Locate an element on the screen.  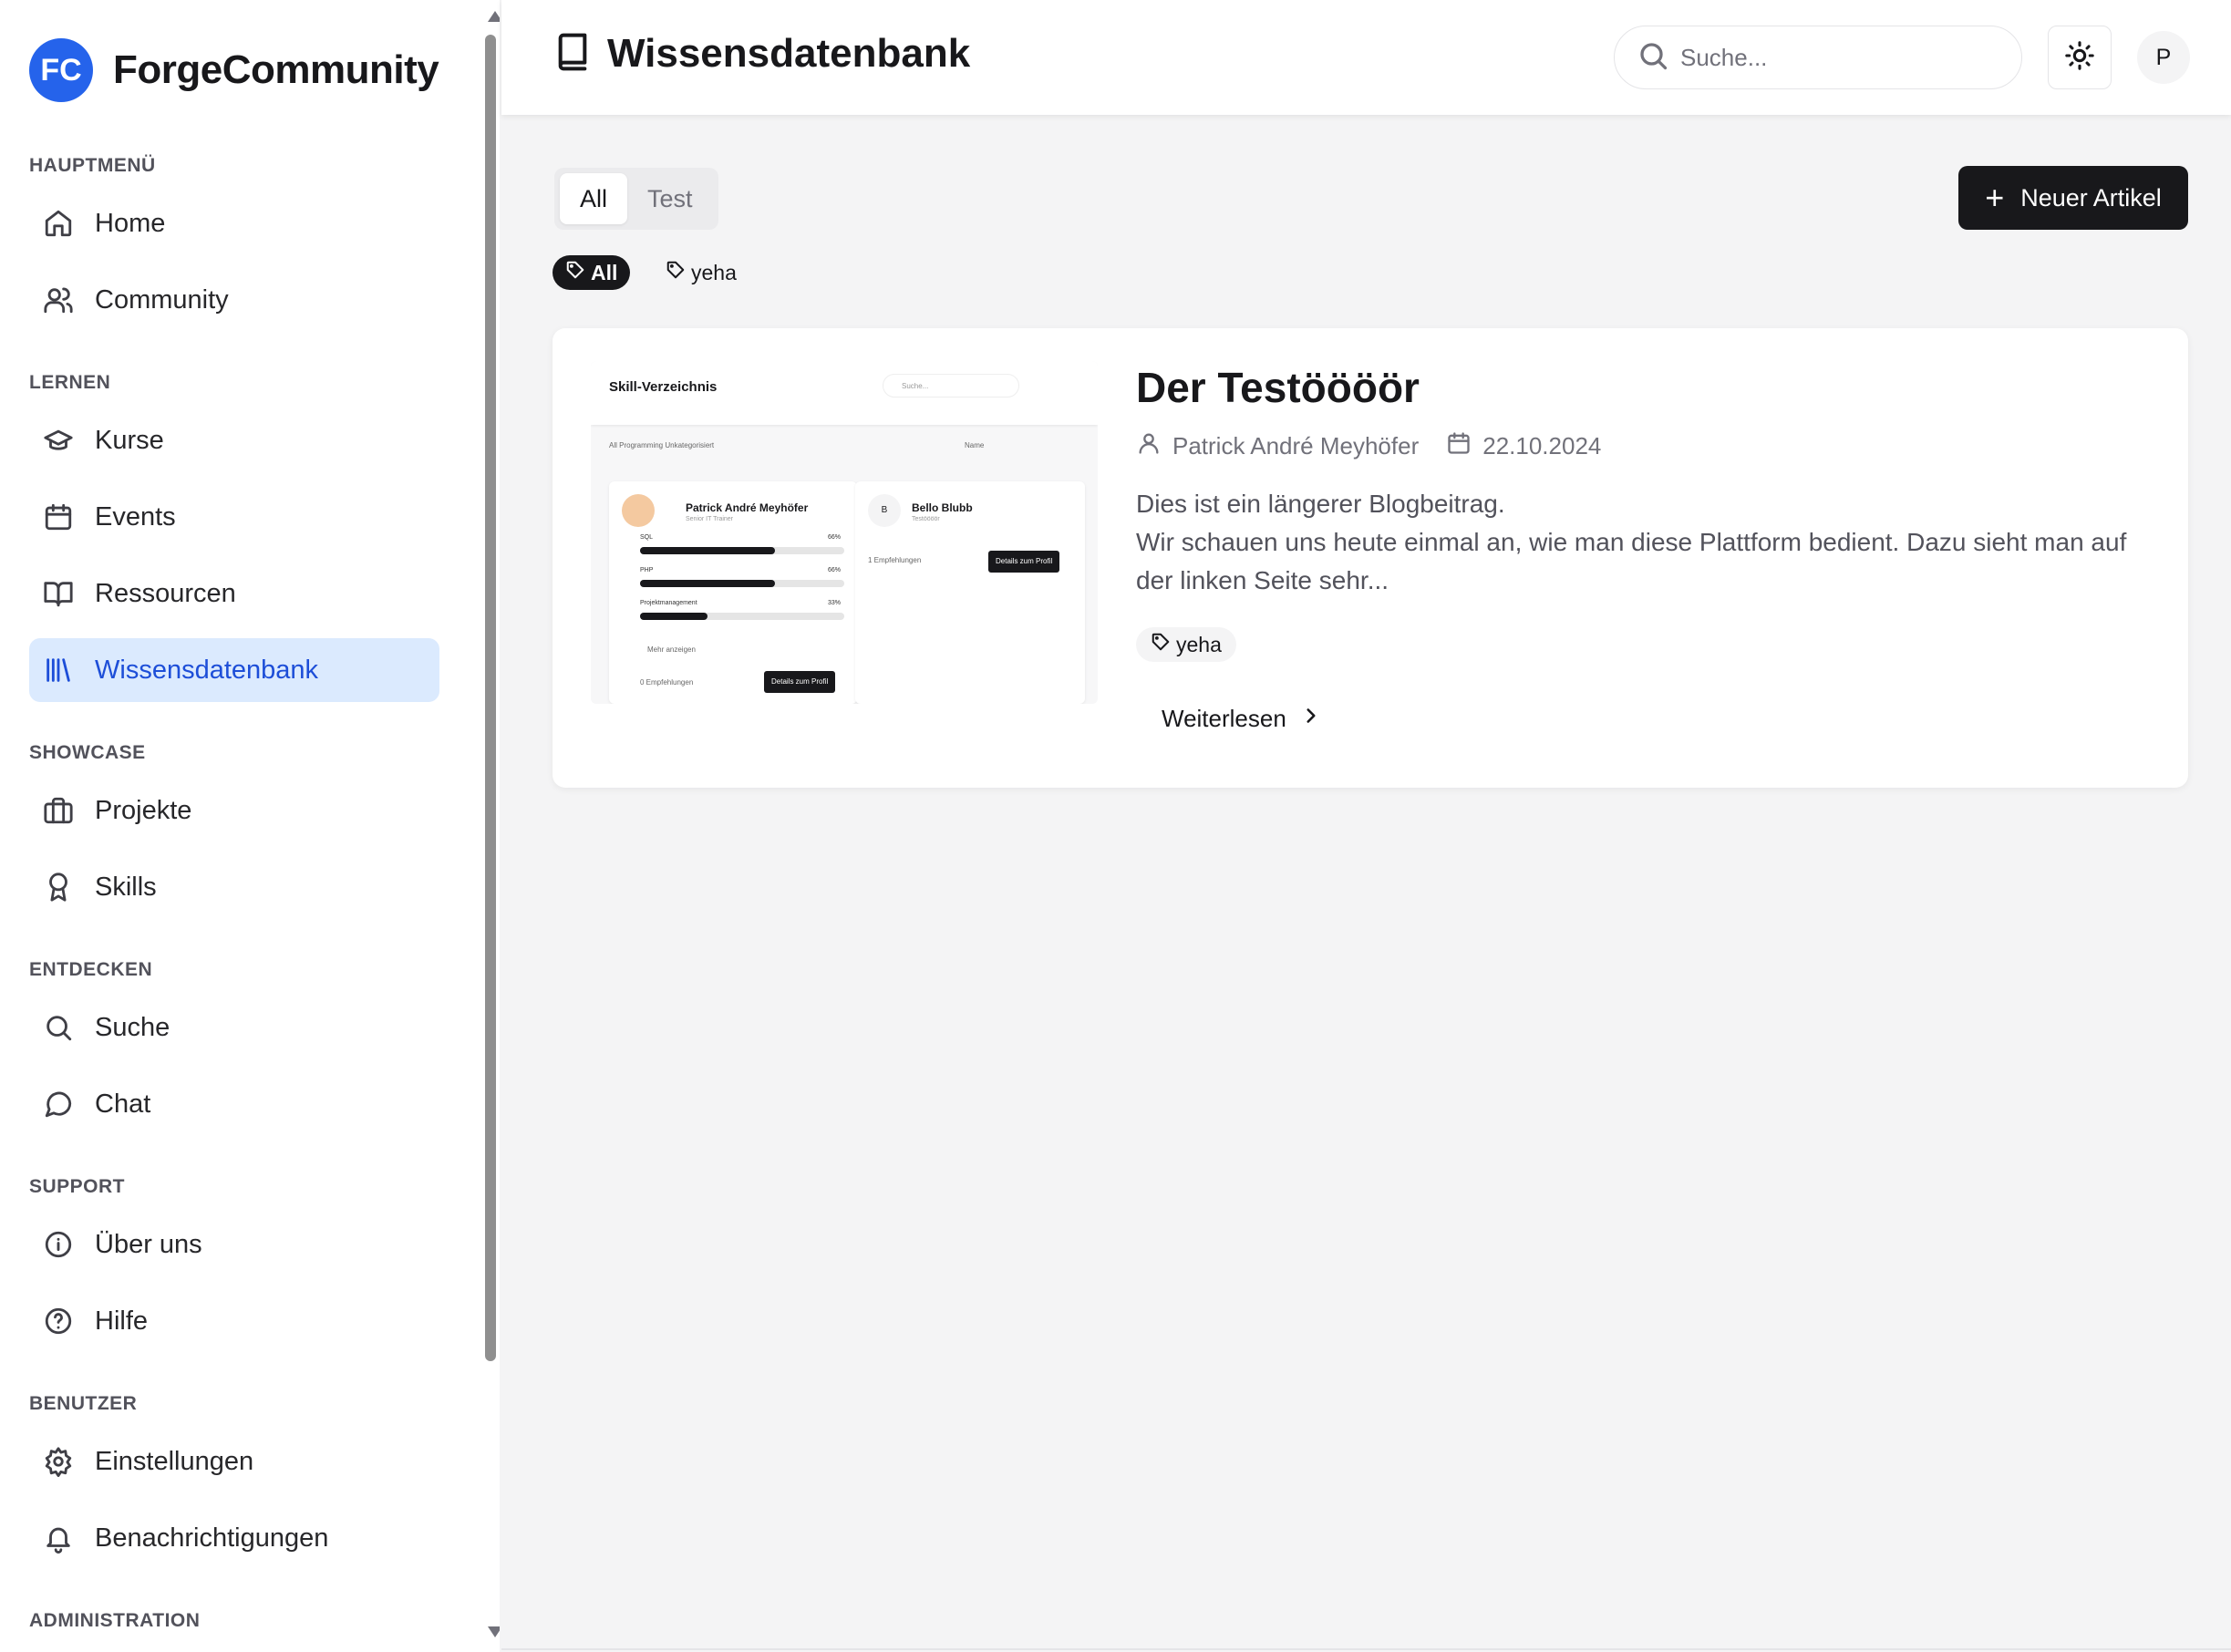
sidebar-item-label: Home is located at coordinates (130, 223).